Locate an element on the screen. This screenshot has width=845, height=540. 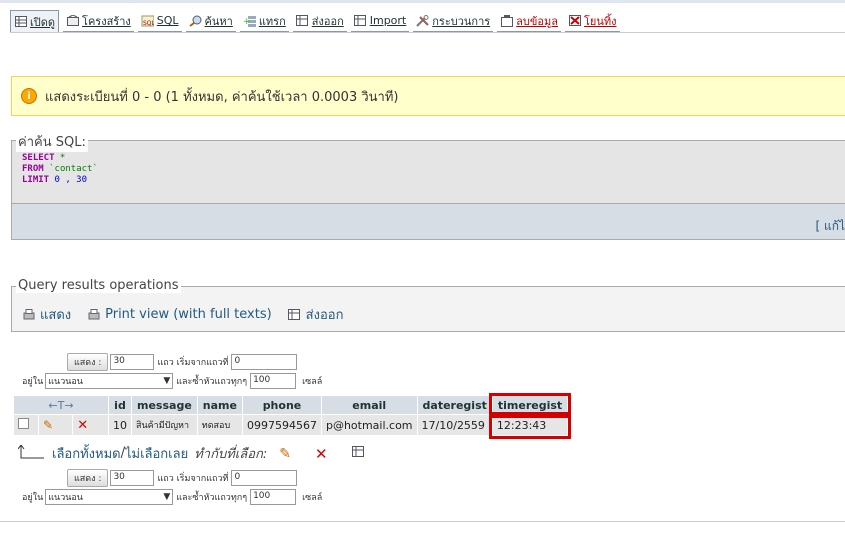
print-view-link: Print view (with full texts) is located at coordinates (179, 314).